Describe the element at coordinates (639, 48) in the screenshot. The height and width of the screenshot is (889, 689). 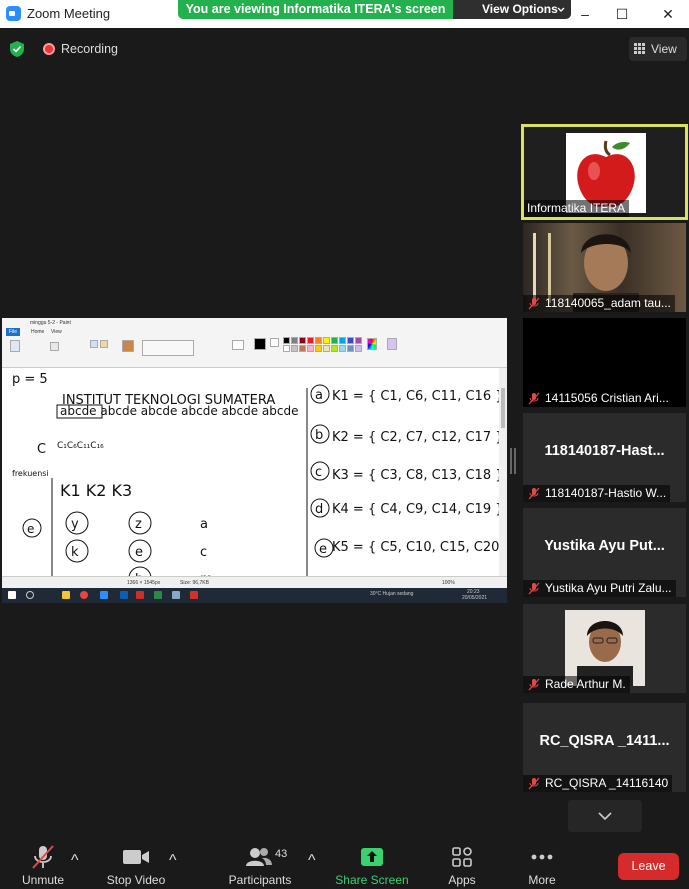
I see `grid-view-icon` at that location.